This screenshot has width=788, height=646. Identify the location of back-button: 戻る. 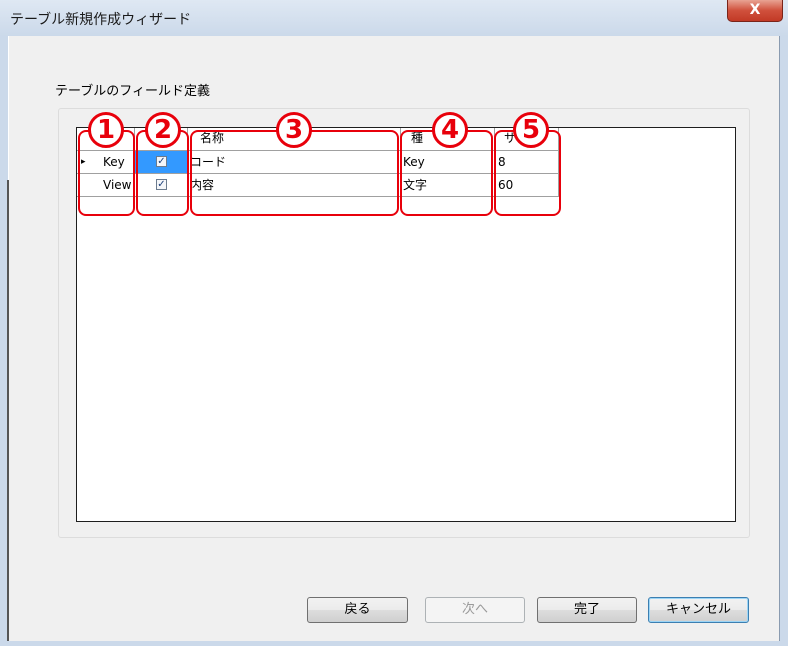
(357, 610).